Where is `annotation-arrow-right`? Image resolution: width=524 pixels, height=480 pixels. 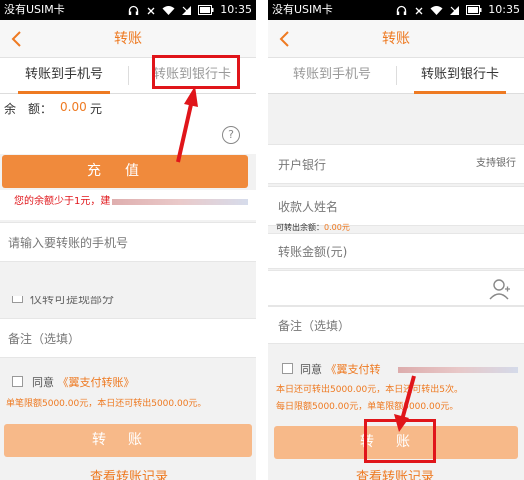 annotation-arrow-right is located at coordinates (405, 403).